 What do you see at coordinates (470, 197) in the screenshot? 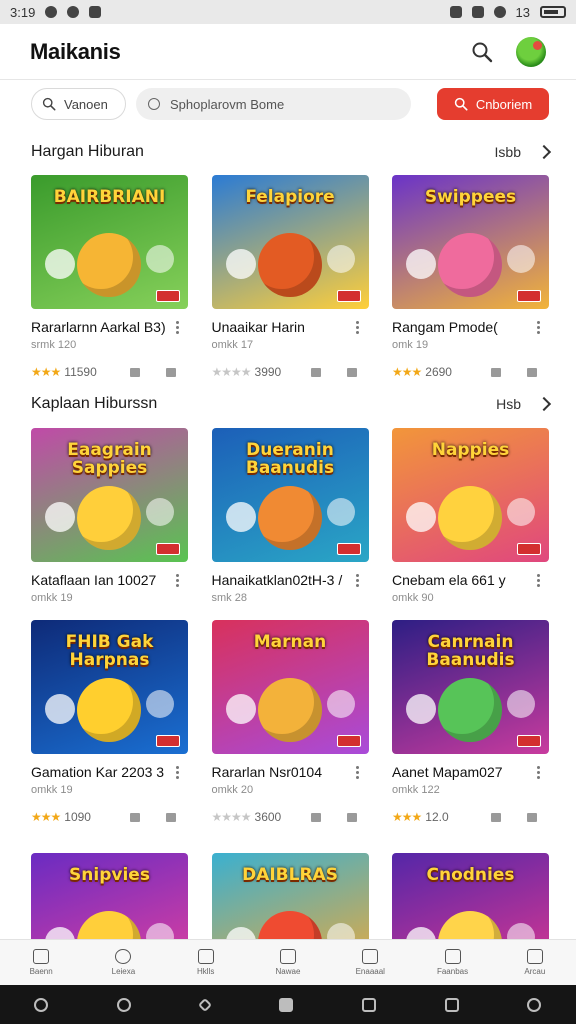
I see `thumbnail-title: Swippees` at bounding box center [470, 197].